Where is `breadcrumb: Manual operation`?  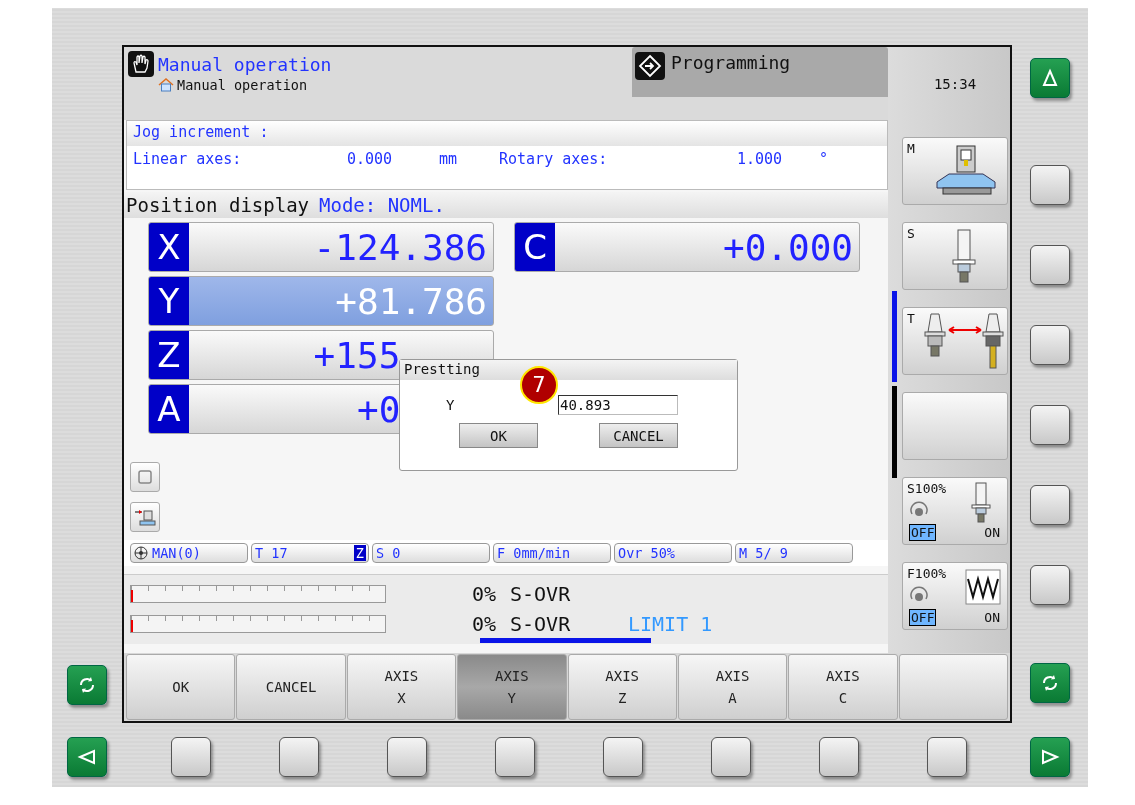
breadcrumb: Manual operation is located at coordinates (242, 85).